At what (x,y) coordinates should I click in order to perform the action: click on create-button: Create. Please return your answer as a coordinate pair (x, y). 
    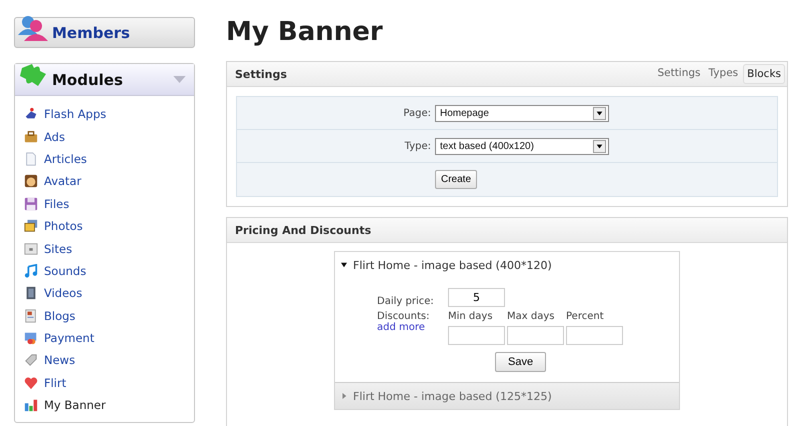
    Looking at the image, I should click on (456, 179).